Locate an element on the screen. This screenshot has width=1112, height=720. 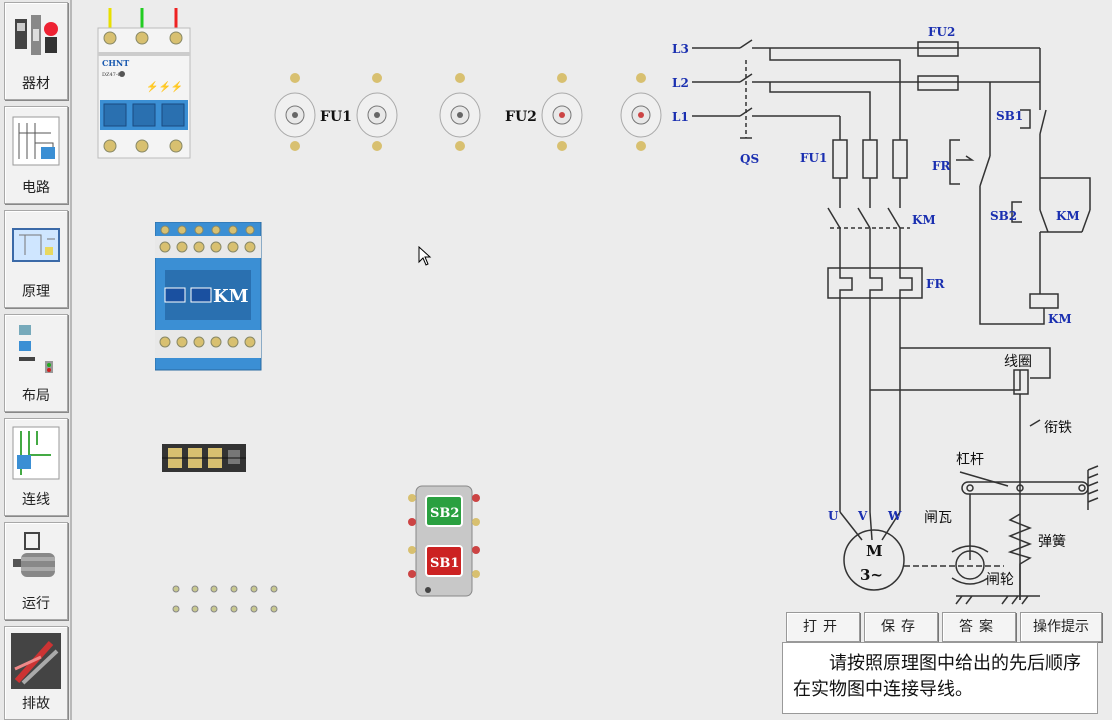
tools-icon is located at coordinates (36, 661).